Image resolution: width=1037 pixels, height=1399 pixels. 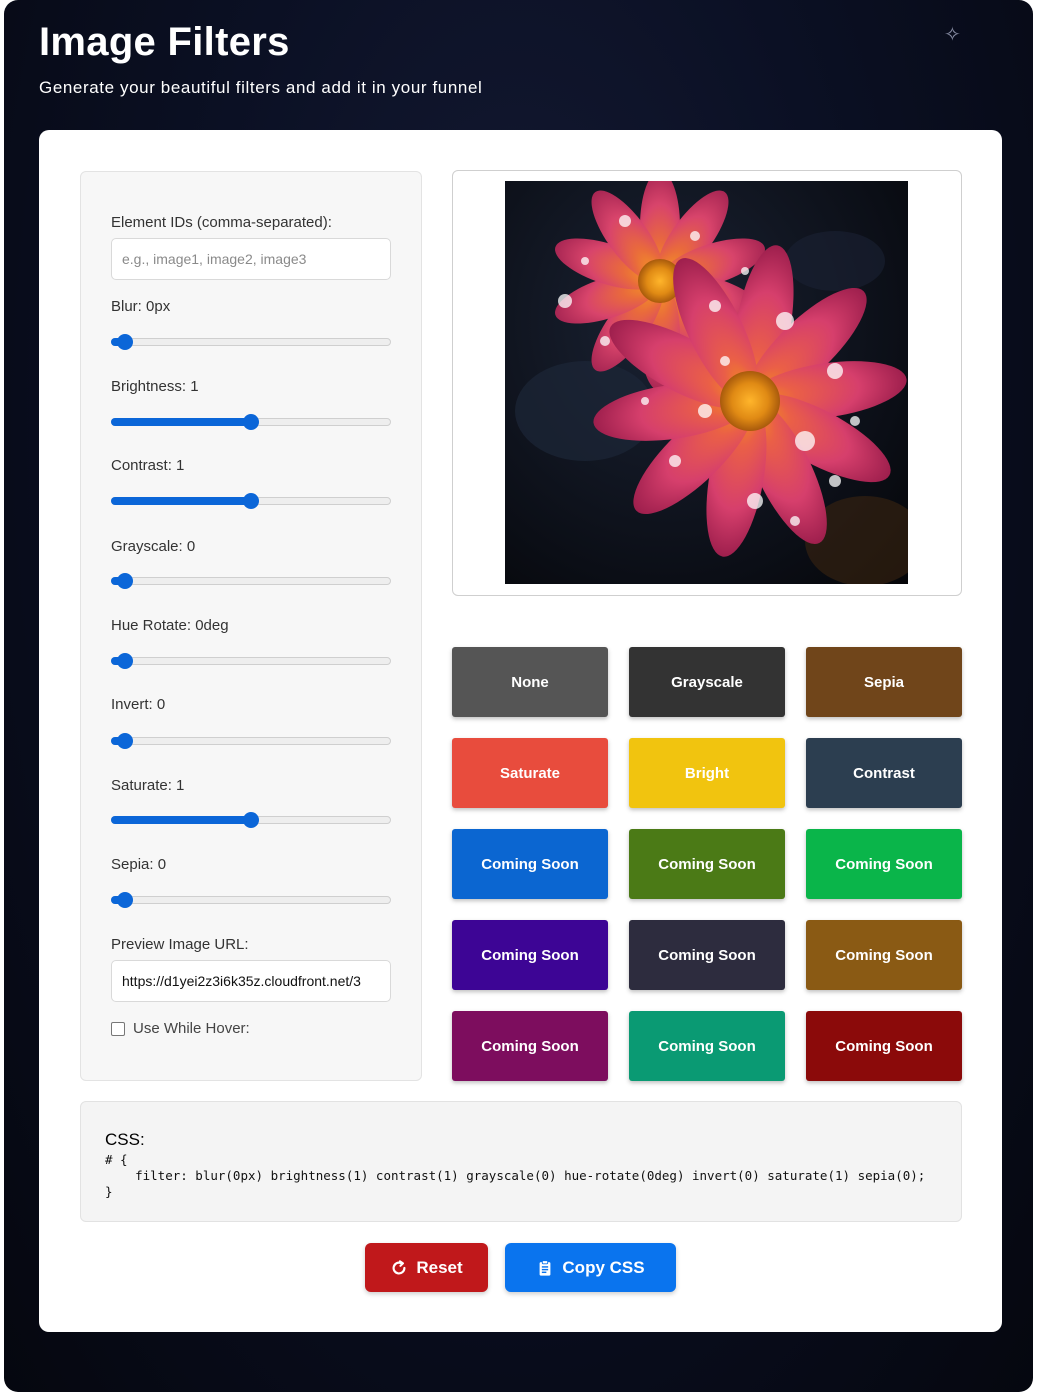 I want to click on brightness-slider, so click(x=251, y=422).